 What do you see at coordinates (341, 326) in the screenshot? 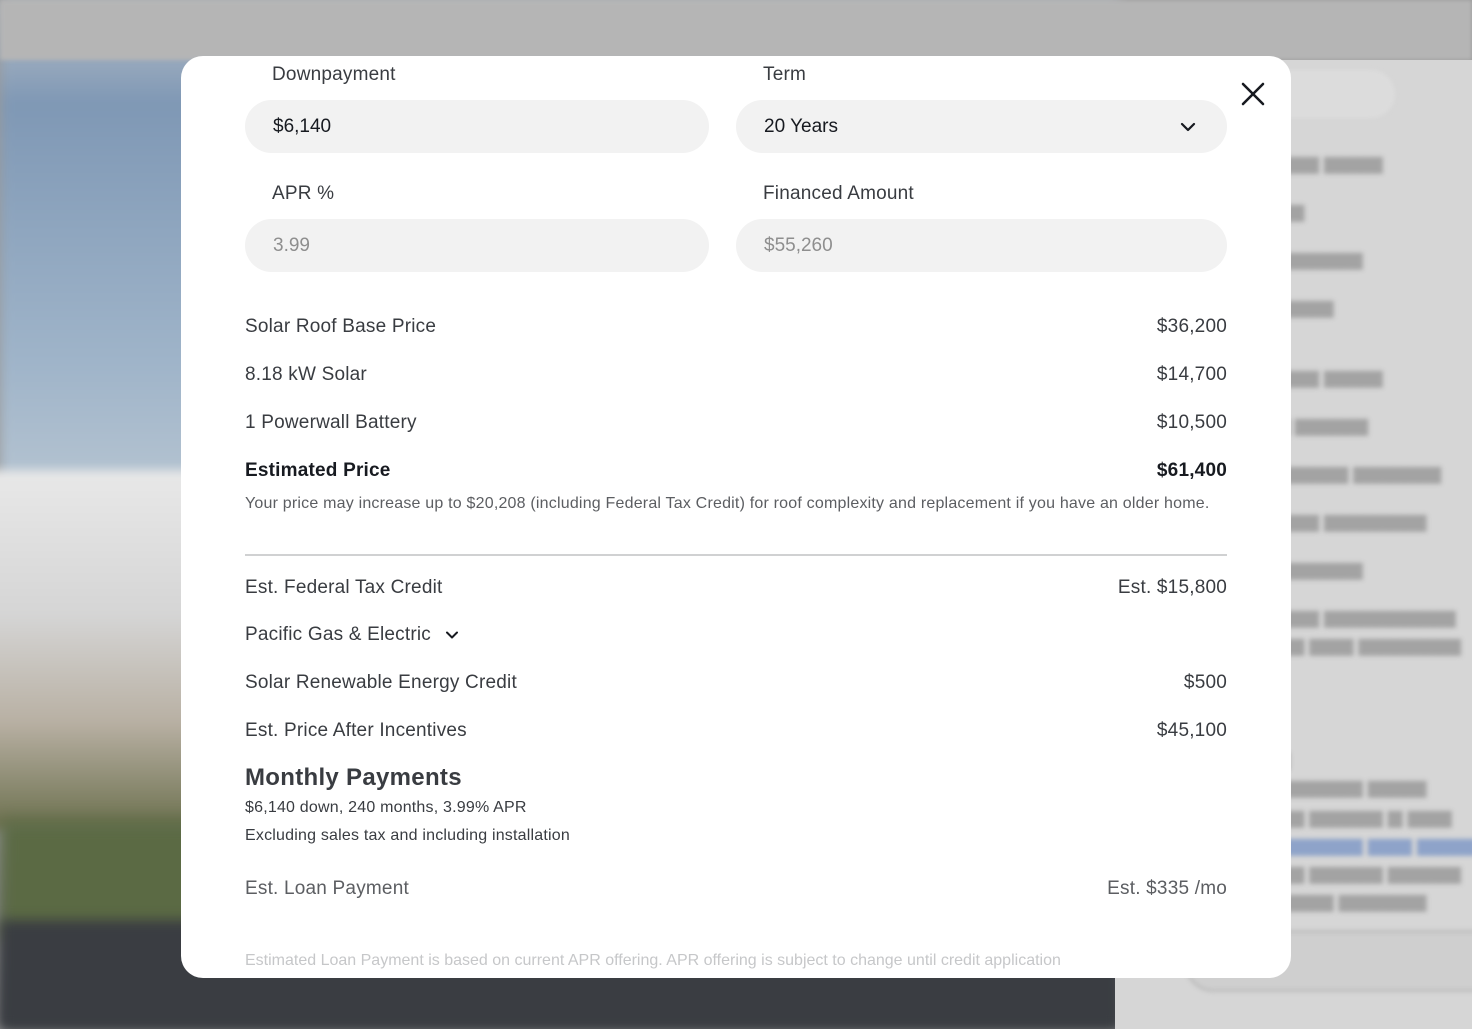
I see `price-row-label: Solar Roof Base Price` at bounding box center [341, 326].